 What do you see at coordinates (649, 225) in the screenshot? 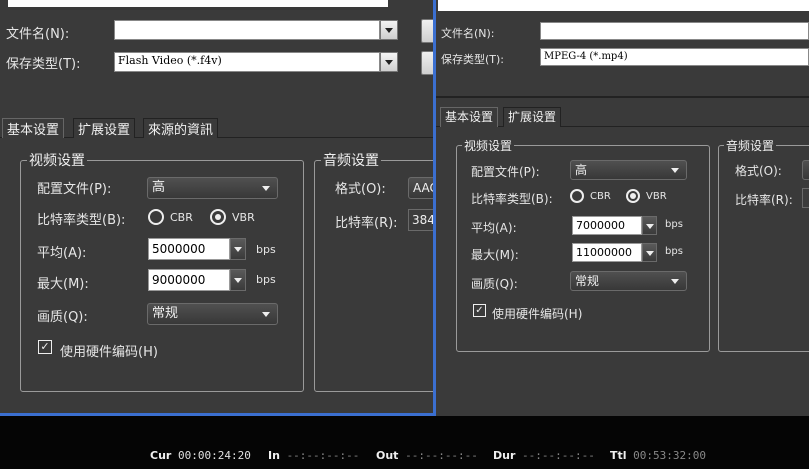
I see `right-avg-stepper` at bounding box center [649, 225].